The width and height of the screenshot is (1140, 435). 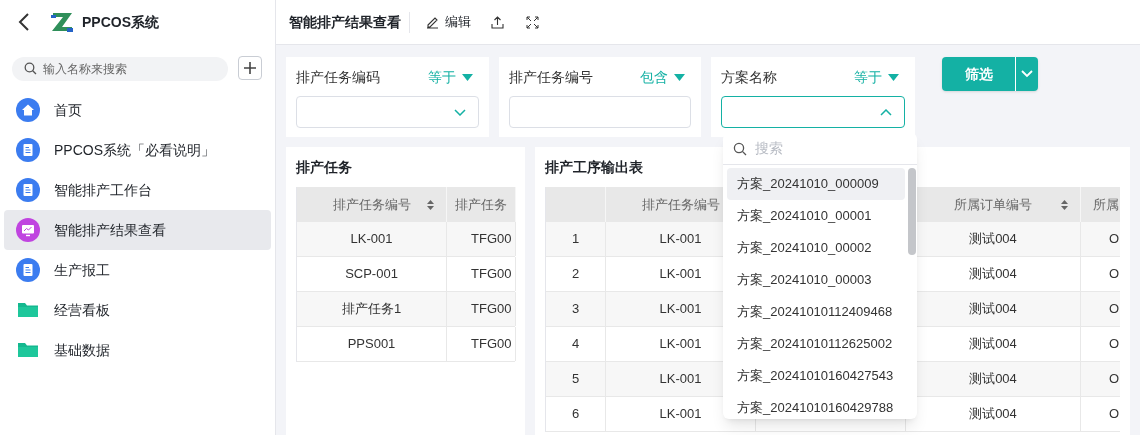 I want to click on dropdown-option: 方案_20241010_000009, so click(x=816, y=184).